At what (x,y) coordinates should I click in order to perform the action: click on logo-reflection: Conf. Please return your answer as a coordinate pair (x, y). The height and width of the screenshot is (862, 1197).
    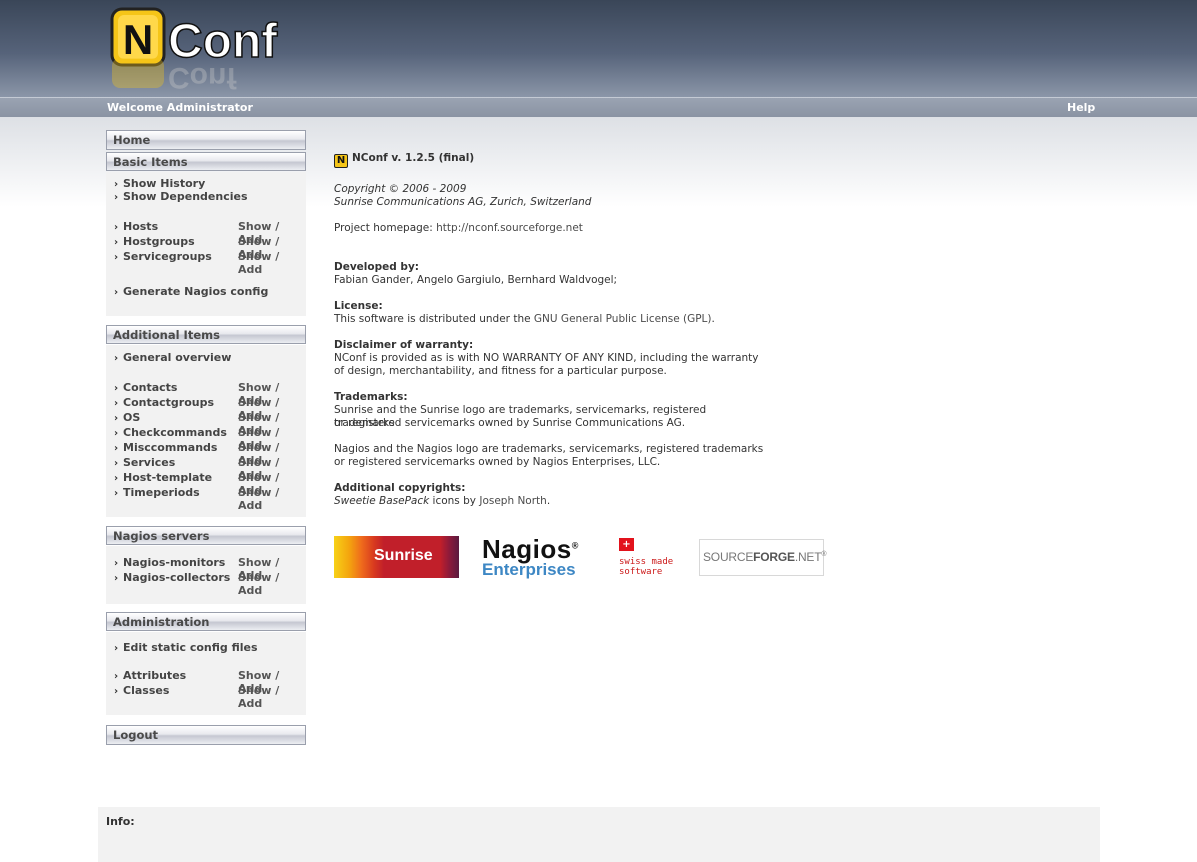
    Looking at the image, I should click on (212, 74).